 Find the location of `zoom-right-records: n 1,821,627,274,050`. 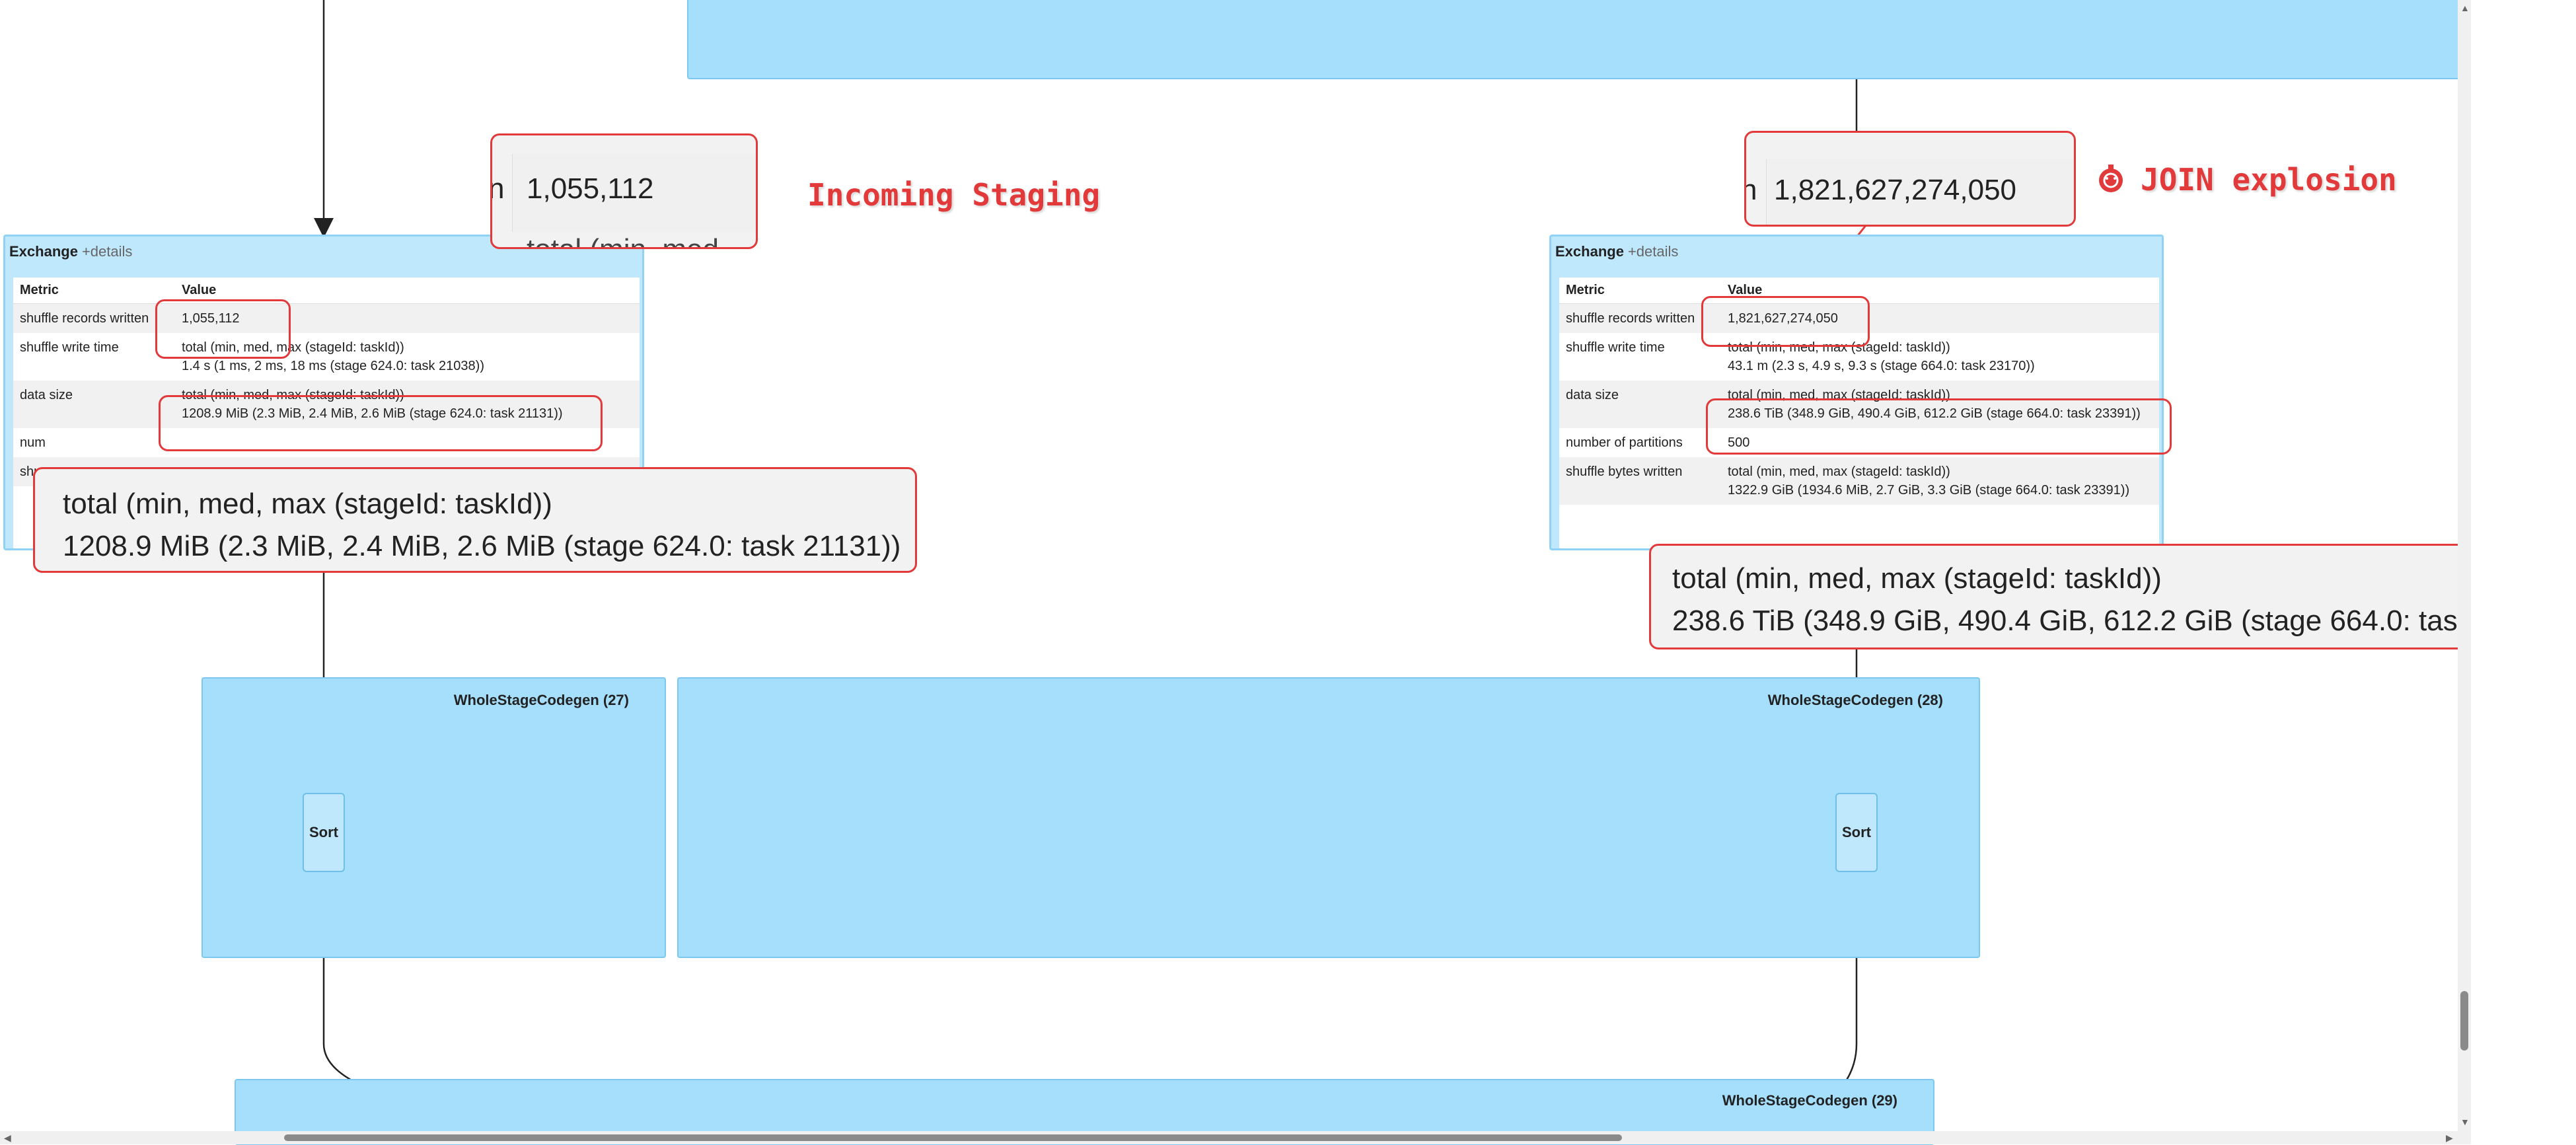

zoom-right-records: n 1,821,627,274,050 is located at coordinates (1910, 179).